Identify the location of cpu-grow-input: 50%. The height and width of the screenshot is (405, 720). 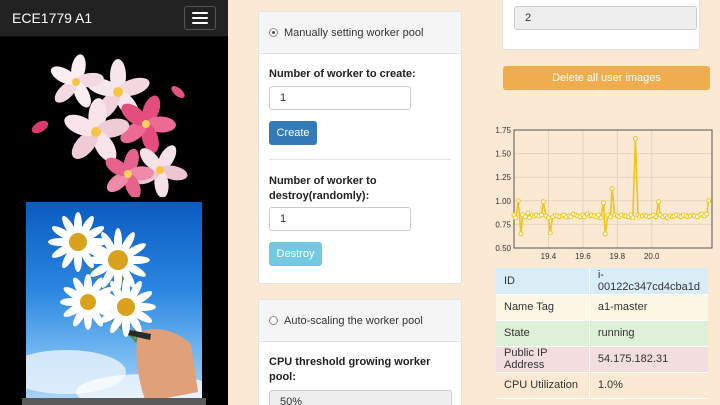
(360, 397).